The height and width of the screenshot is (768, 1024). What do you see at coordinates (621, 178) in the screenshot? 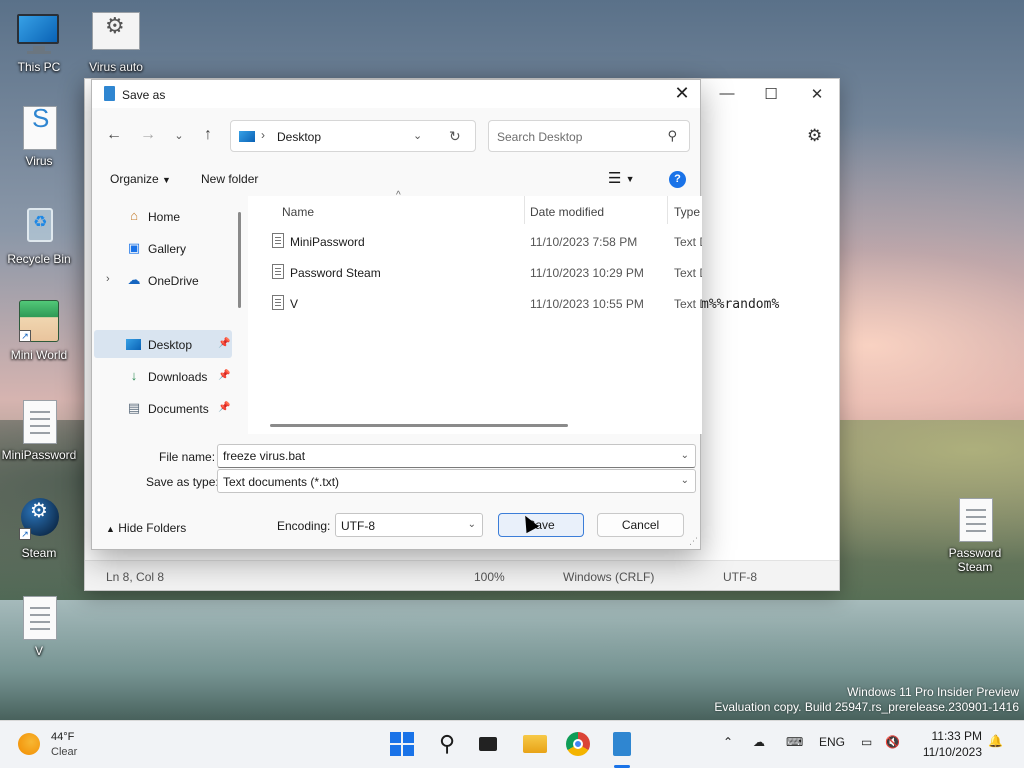
I see `view-options-icon: ☰ ▼` at bounding box center [621, 178].